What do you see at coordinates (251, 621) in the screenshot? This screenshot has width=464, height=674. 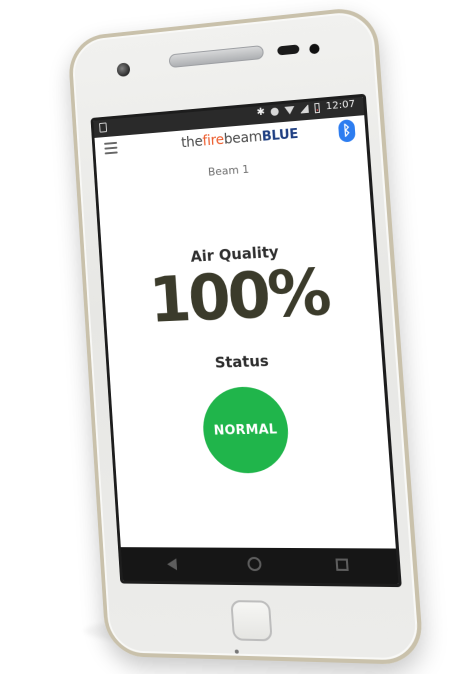 I see `fingerprint-sensor` at bounding box center [251, 621].